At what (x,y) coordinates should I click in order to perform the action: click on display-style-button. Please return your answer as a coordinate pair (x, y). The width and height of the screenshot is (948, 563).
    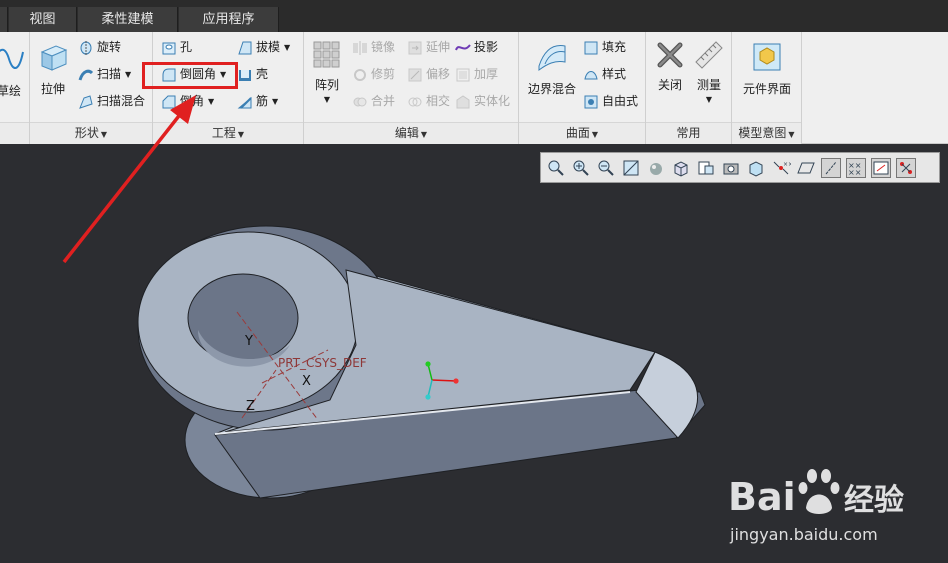
    Looking at the image, I should click on (656, 168).